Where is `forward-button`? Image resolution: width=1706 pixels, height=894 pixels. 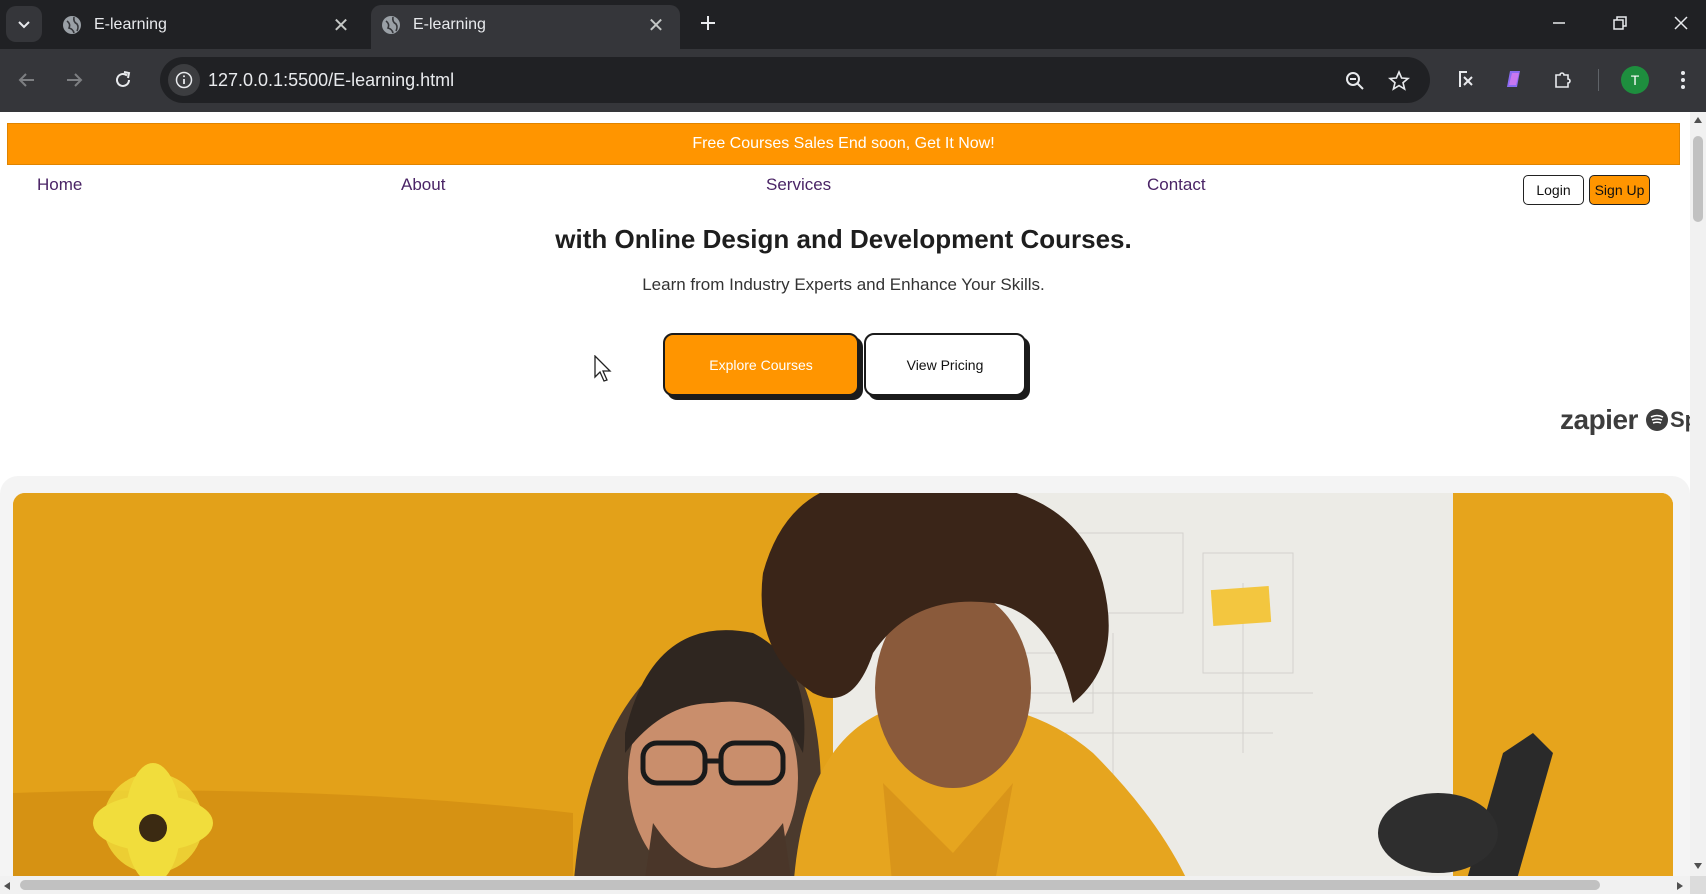
forward-button is located at coordinates (74, 80).